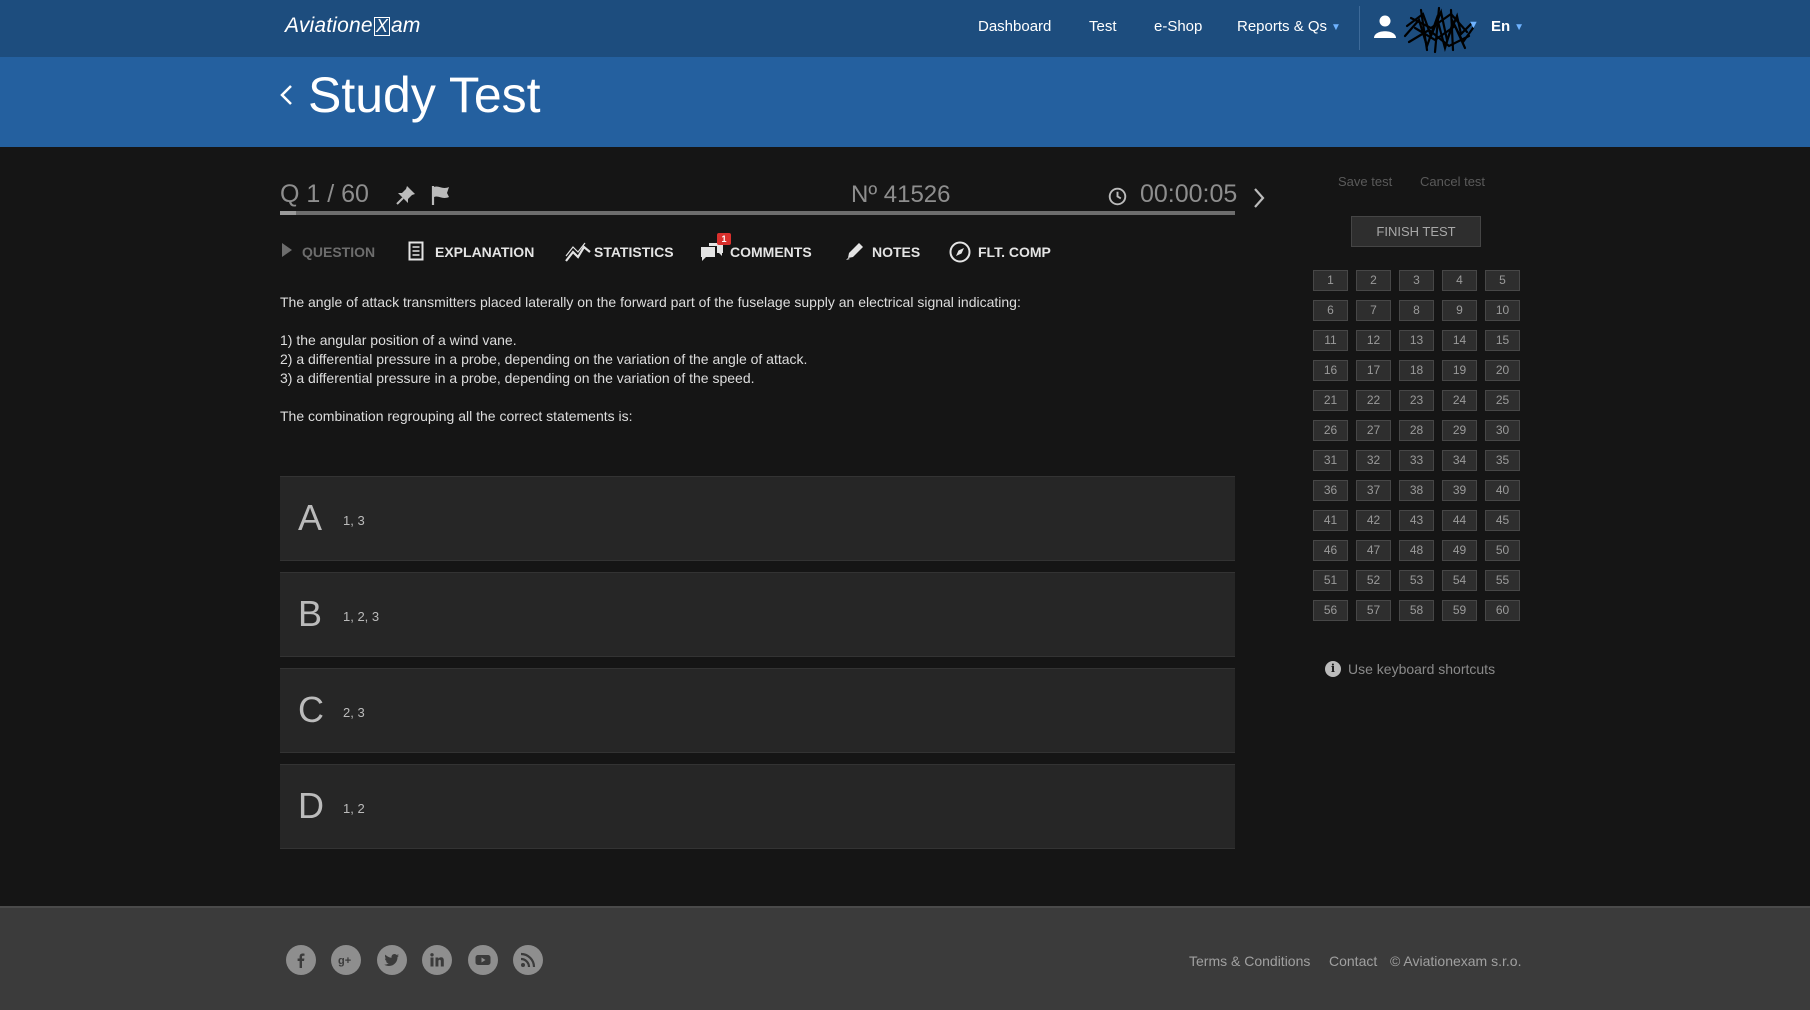  I want to click on pin-icon, so click(406, 195).